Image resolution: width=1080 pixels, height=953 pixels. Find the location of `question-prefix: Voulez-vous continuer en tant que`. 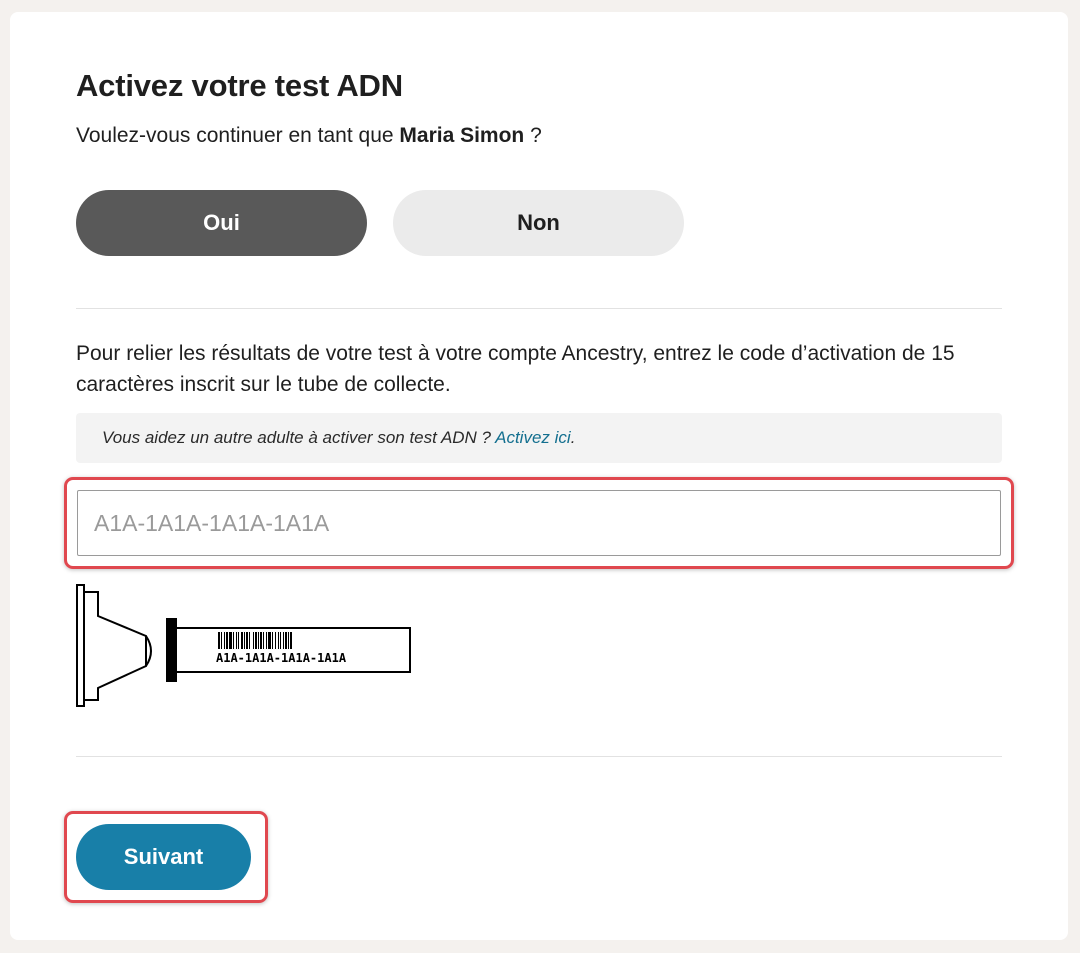

question-prefix: Voulez-vous continuer en tant que is located at coordinates (238, 135).